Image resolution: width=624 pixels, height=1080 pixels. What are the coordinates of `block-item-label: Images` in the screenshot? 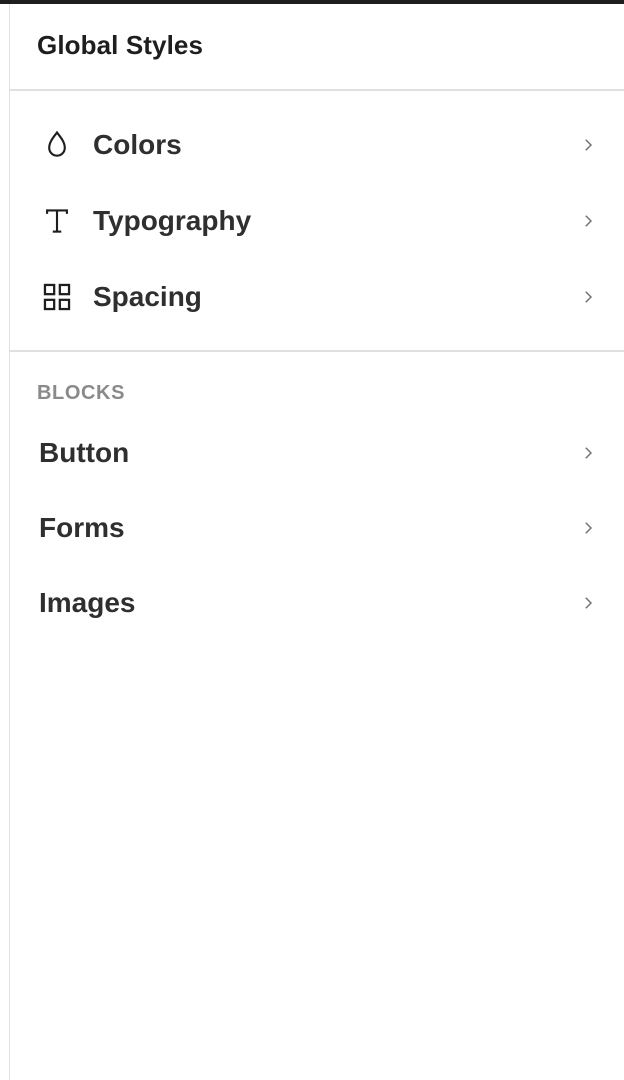 It's located at (87, 602).